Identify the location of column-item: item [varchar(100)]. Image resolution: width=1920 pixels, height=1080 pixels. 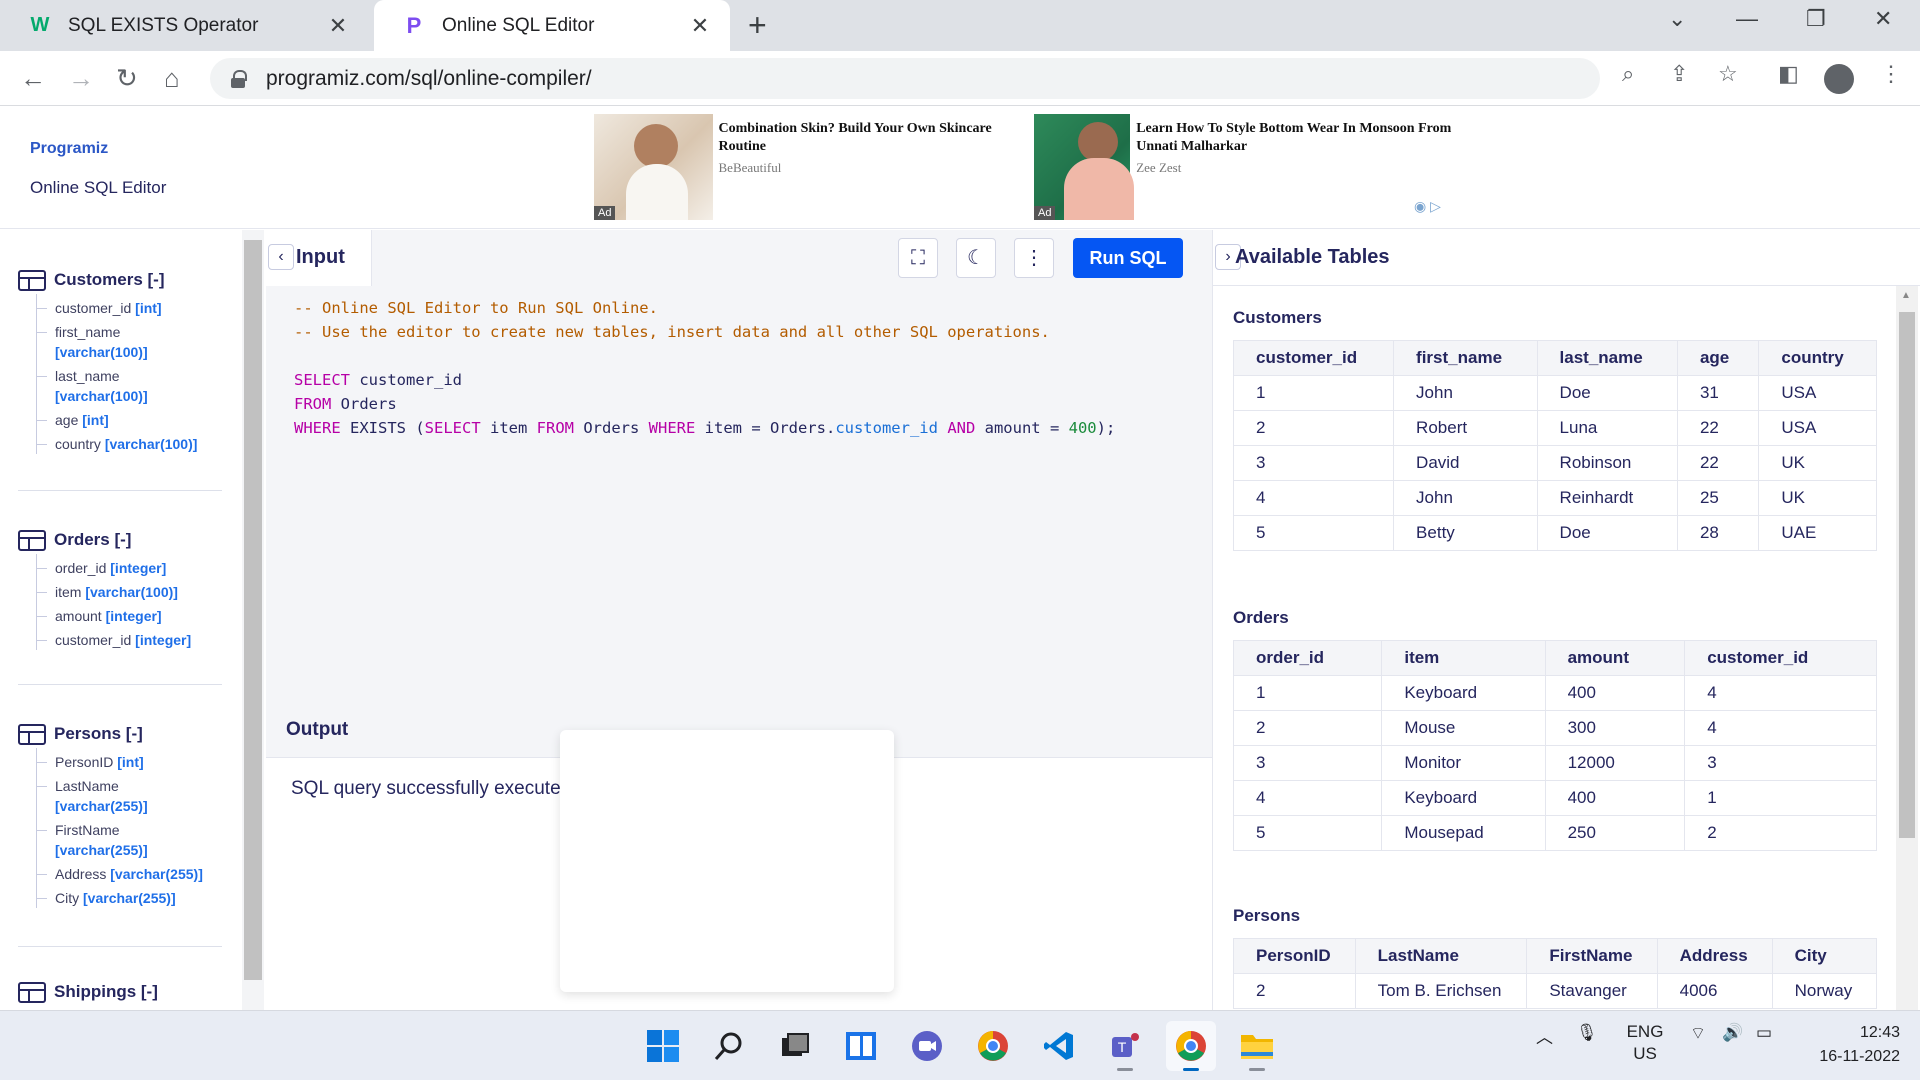
(130, 592).